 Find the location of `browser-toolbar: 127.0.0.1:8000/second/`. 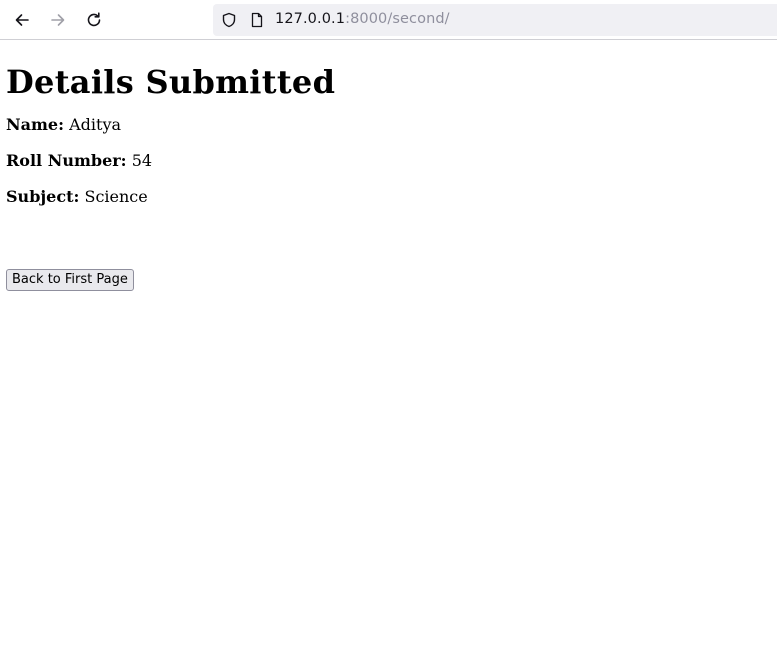

browser-toolbar: 127.0.0.1:8000/second/ is located at coordinates (388, 20).